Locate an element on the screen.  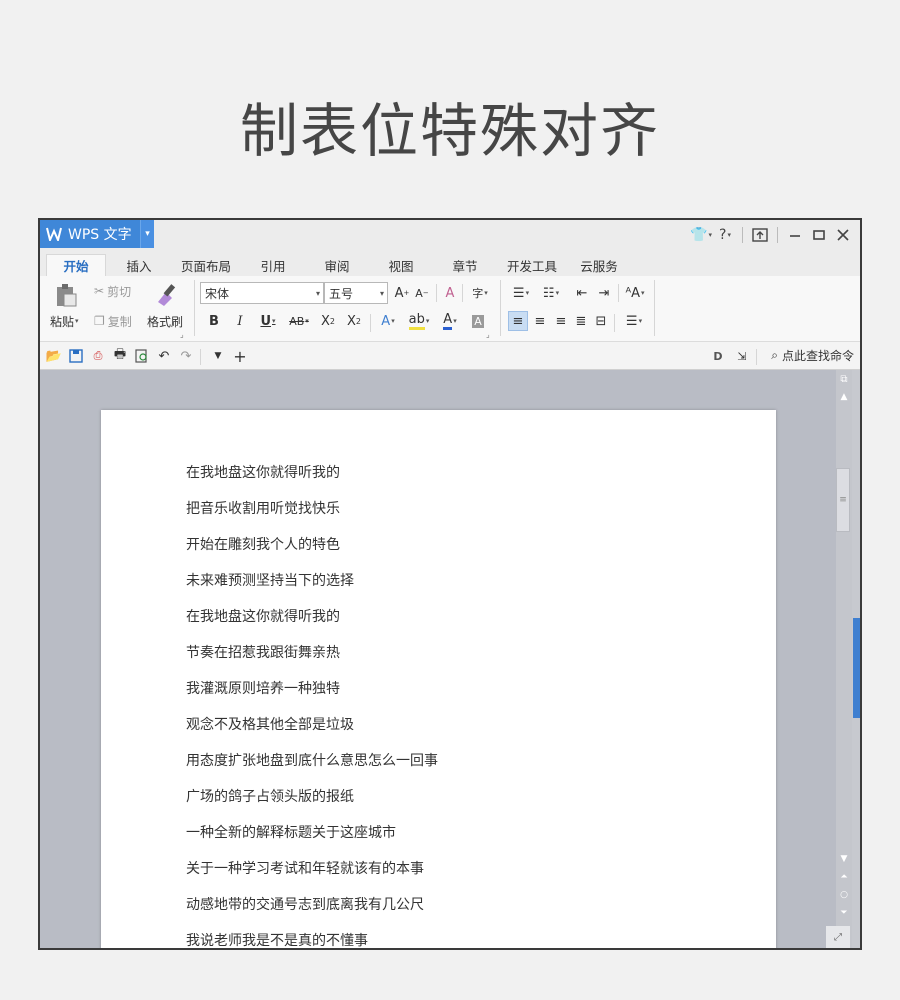
justify-icon: ≣ is located at coordinates (581, 321).